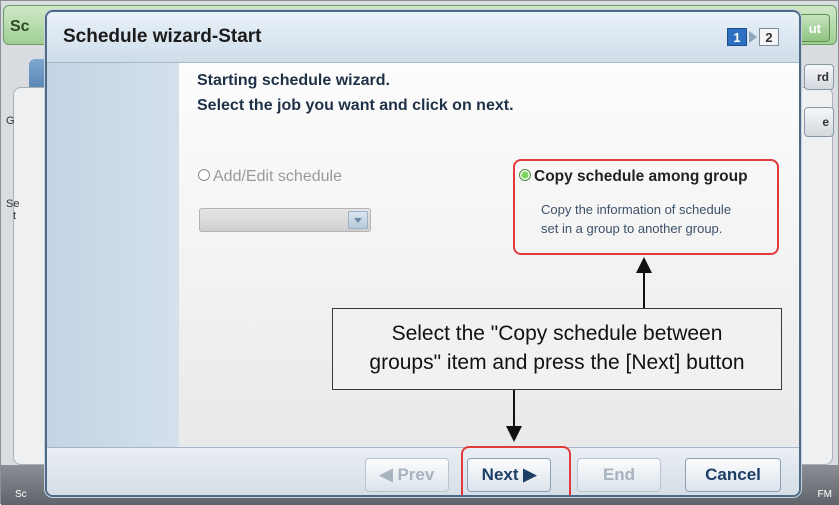 The image size is (839, 505). What do you see at coordinates (514, 409) in the screenshot?
I see `arrow-down-shaft` at bounding box center [514, 409].